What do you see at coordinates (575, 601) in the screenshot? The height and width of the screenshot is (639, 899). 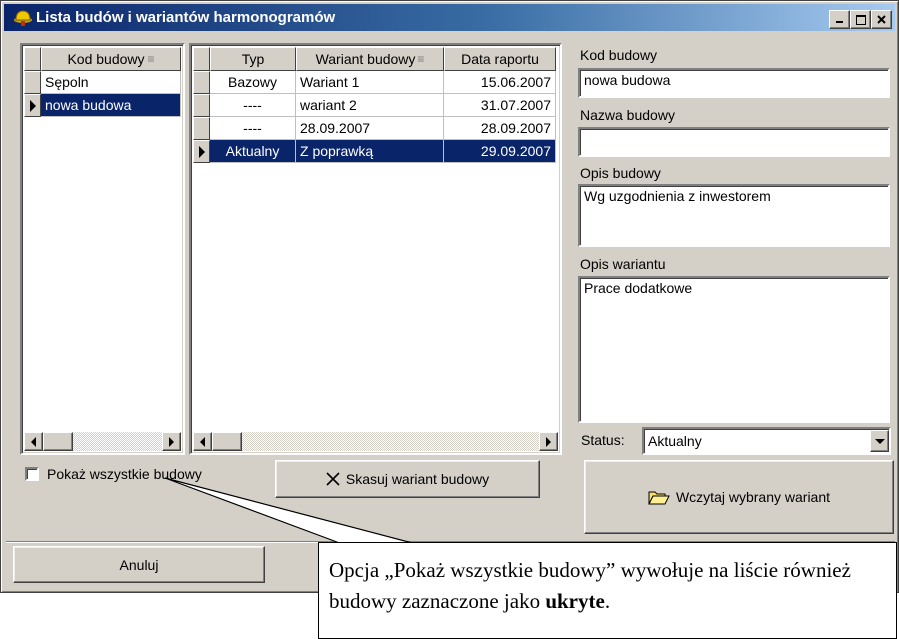 I see `callout-emphasis: ukryte` at bounding box center [575, 601].